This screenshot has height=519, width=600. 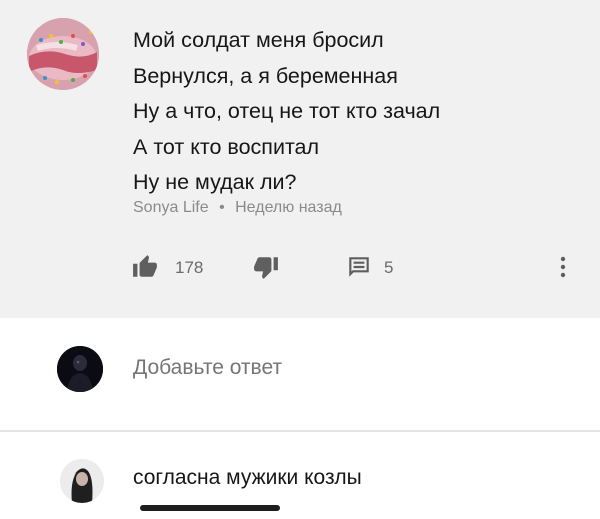 I want to click on reply-count: 5, so click(x=389, y=267).